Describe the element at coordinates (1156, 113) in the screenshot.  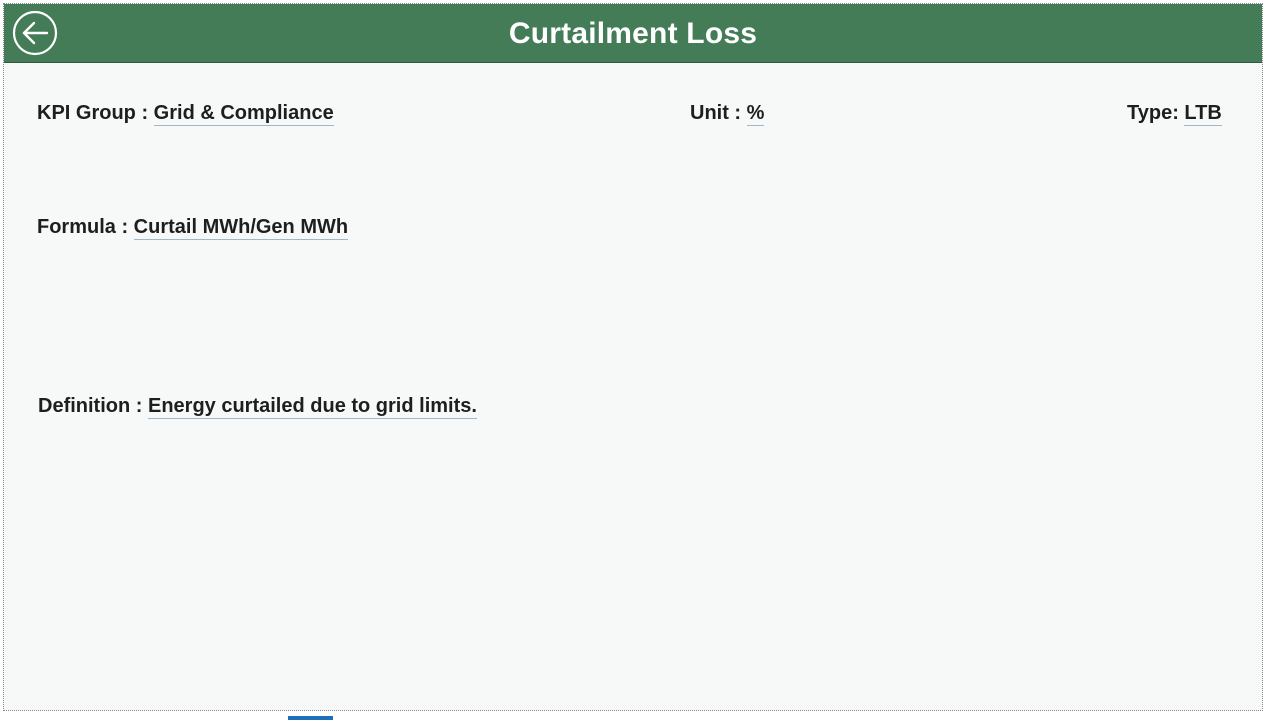
I see `type-label: Type:` at that location.